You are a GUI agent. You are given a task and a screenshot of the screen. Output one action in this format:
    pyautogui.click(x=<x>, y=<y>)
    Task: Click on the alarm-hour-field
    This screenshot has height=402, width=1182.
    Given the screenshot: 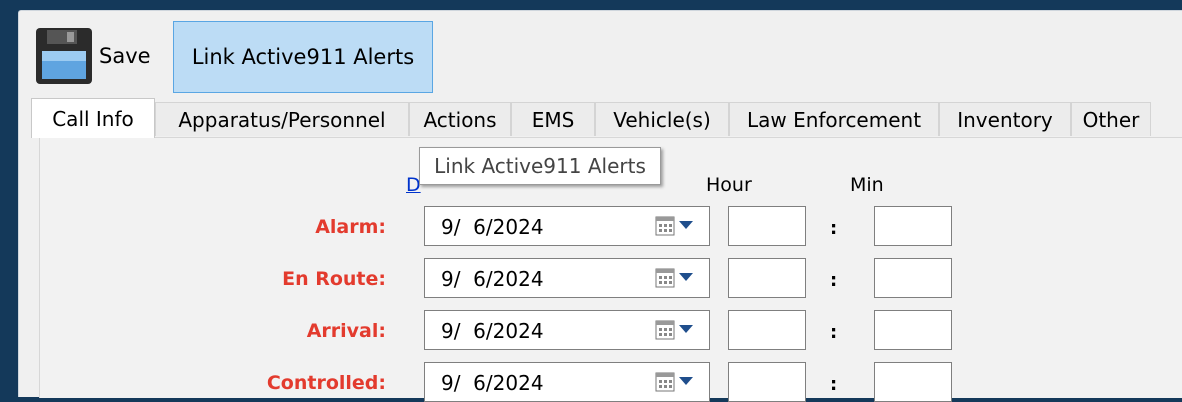 What is the action you would take?
    pyautogui.click(x=767, y=226)
    